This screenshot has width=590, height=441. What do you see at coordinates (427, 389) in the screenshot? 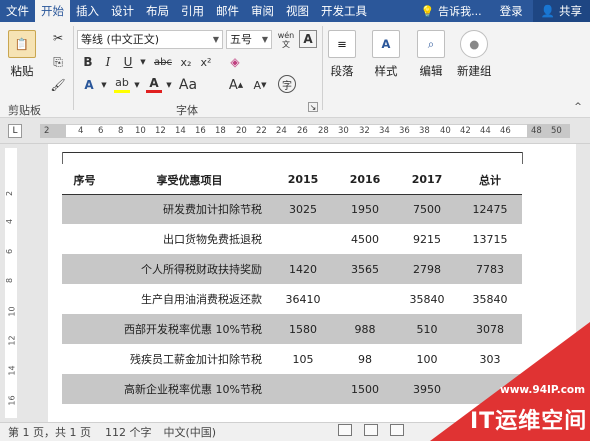
I see `cell-2017: 3950` at bounding box center [427, 389].